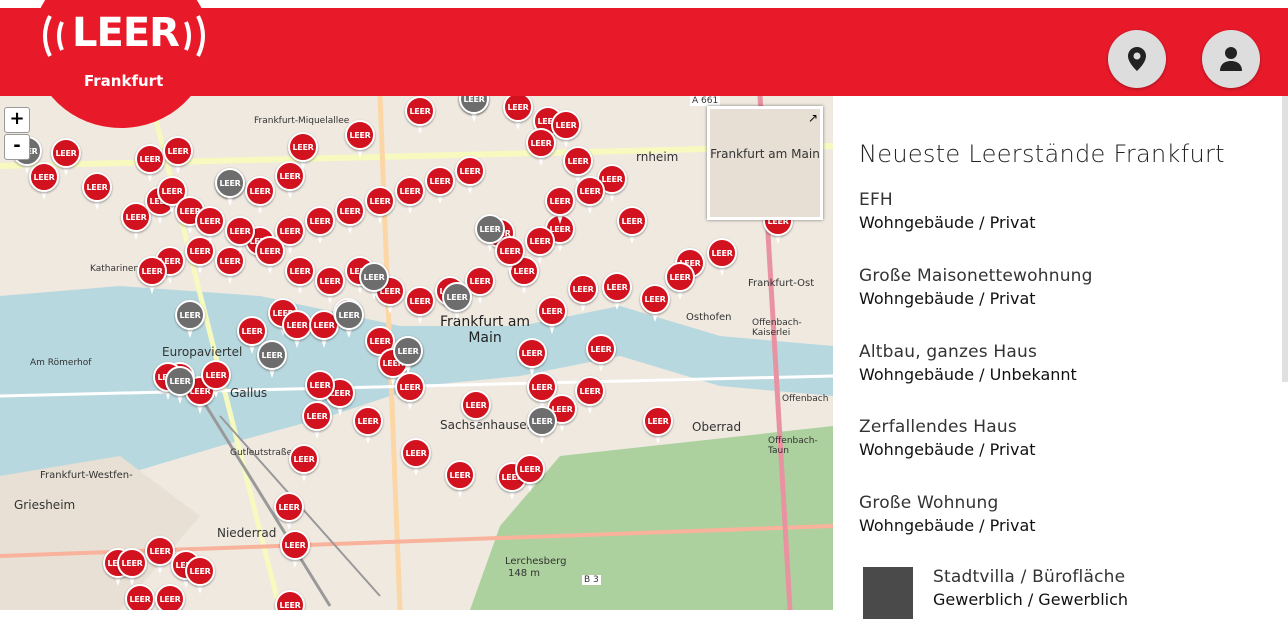 The height and width of the screenshot is (627, 1288). I want to click on user-button, so click(1231, 59).